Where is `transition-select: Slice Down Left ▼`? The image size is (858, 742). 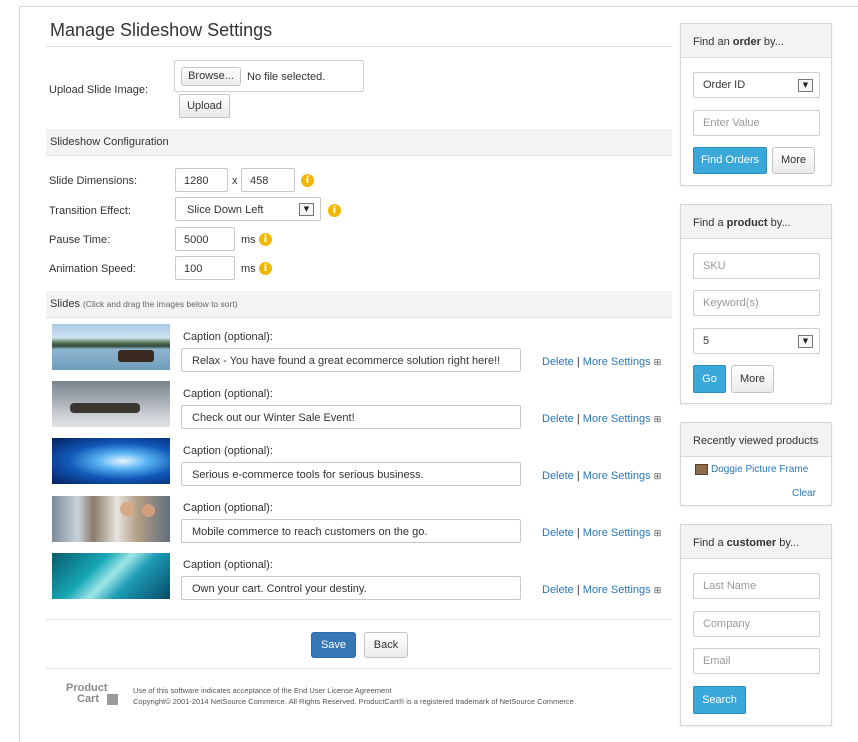
transition-select: Slice Down Left ▼ is located at coordinates (248, 209).